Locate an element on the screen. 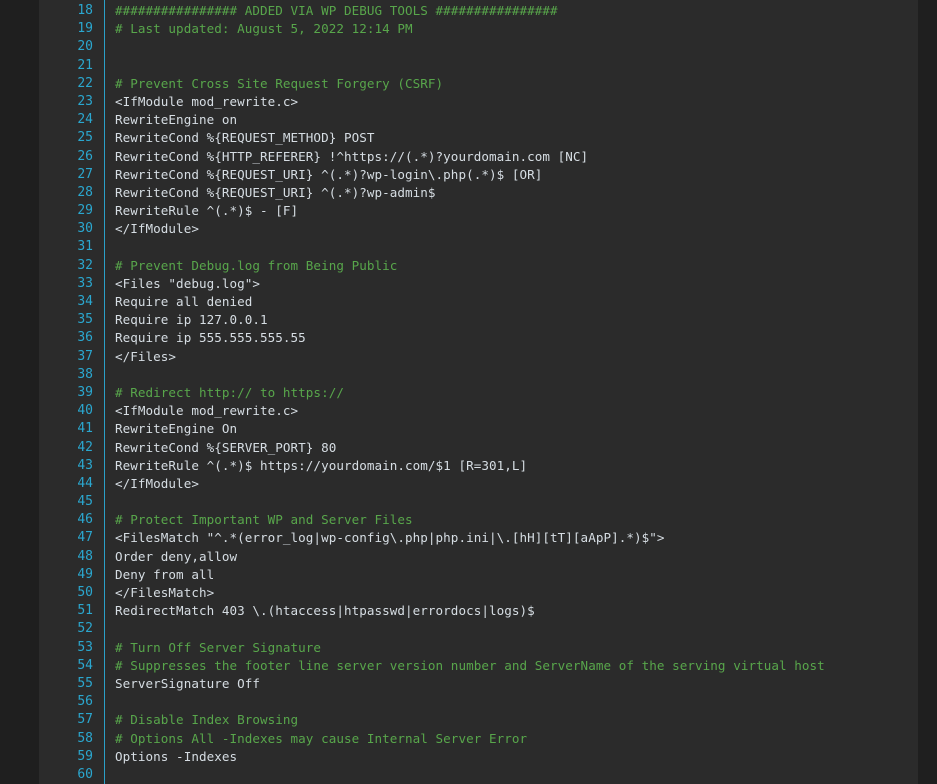 Image resolution: width=937 pixels, height=784 pixels. code-line: 59 Options -Indexes is located at coordinates (478, 757).